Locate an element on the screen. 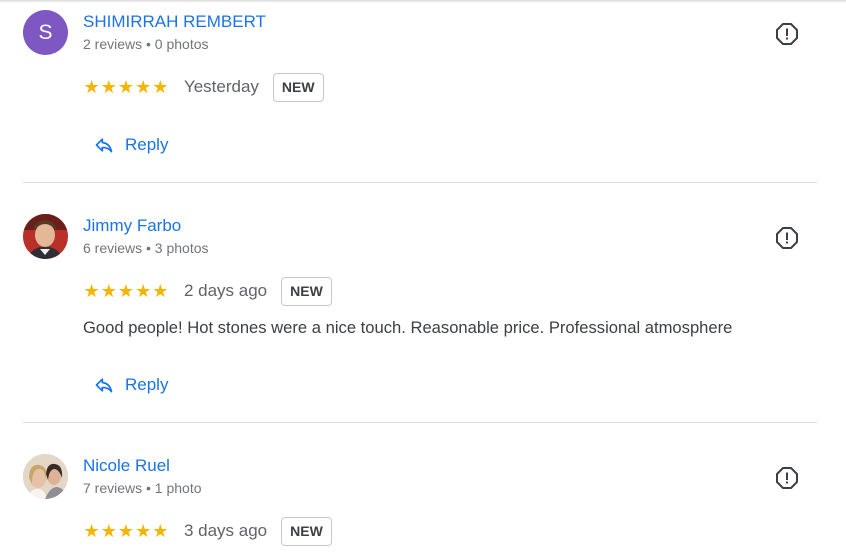  review-date: 2 days ago is located at coordinates (225, 290).